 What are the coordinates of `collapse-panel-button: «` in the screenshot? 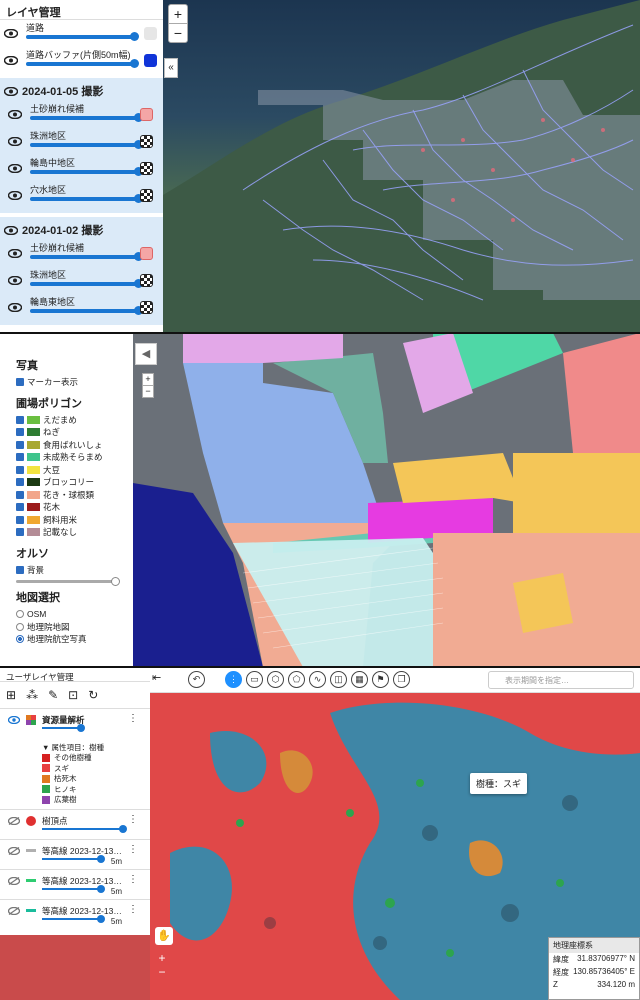 It's located at (171, 68).